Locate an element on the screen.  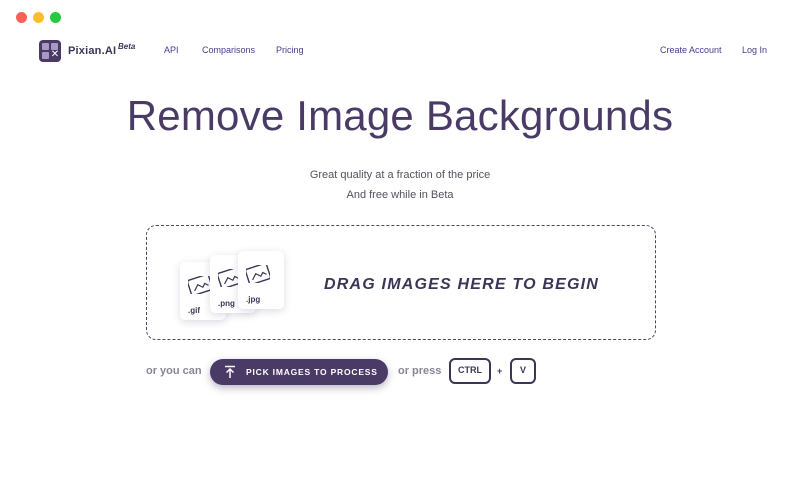
or-press-text: or press is located at coordinates (420, 371).